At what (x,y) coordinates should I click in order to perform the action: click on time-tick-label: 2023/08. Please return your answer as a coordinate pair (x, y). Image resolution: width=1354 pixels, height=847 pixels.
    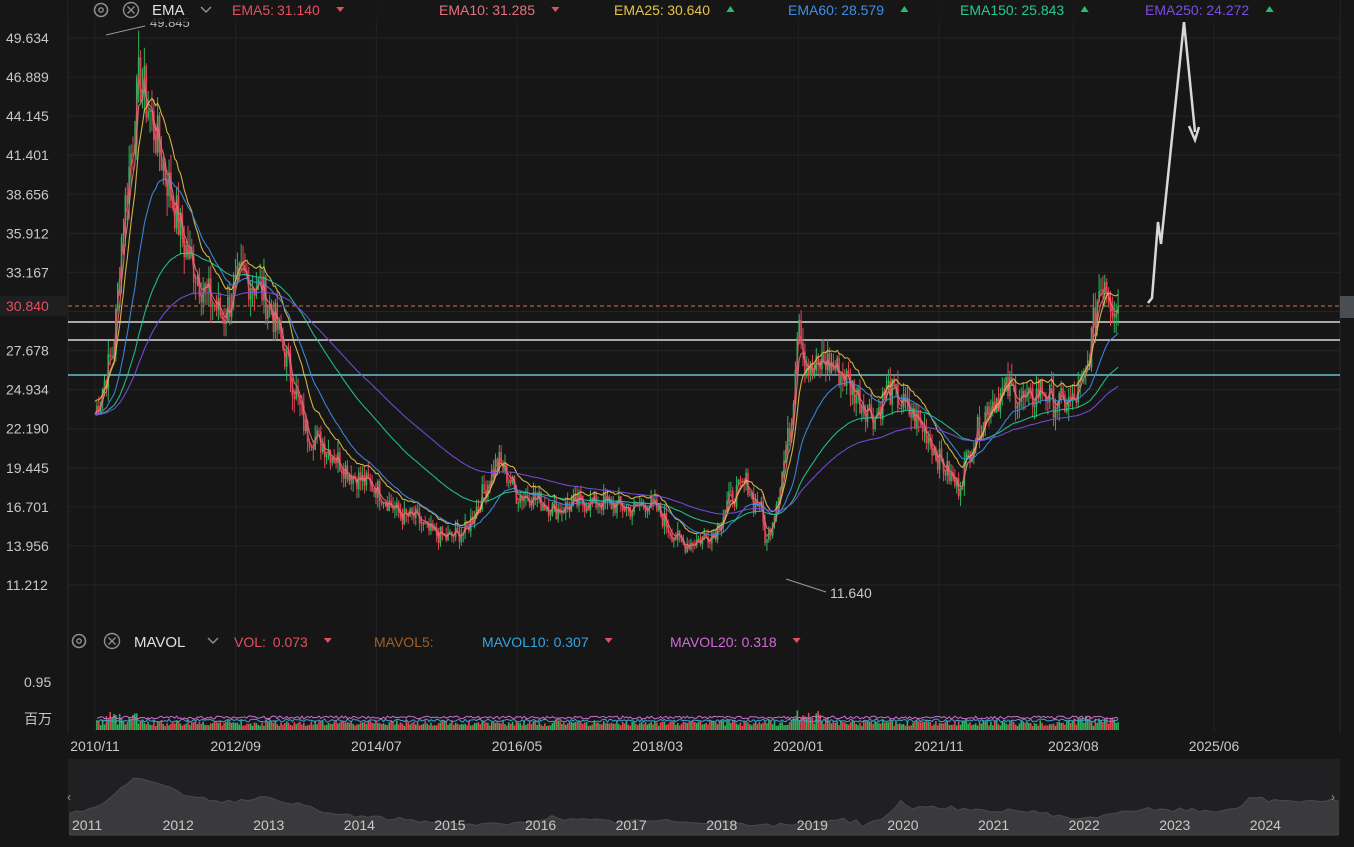
    Looking at the image, I should click on (1073, 746).